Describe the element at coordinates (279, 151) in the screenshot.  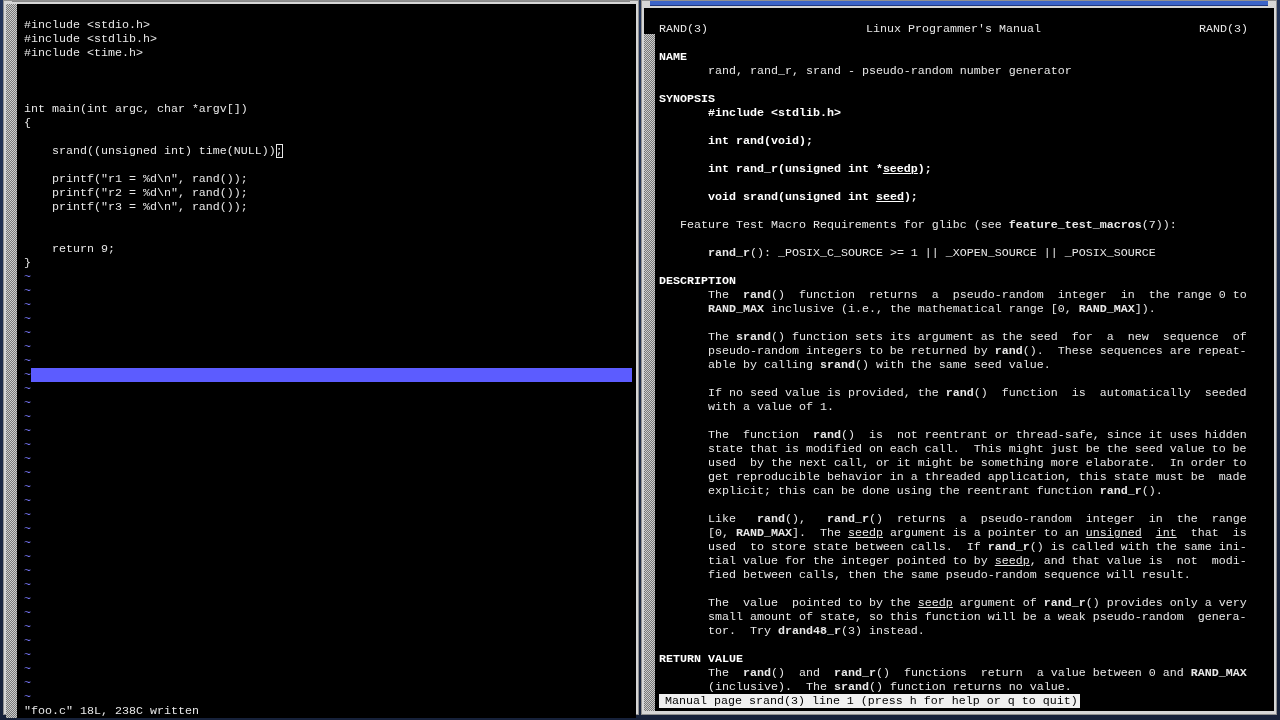
I see `text-cursor: ;` at that location.